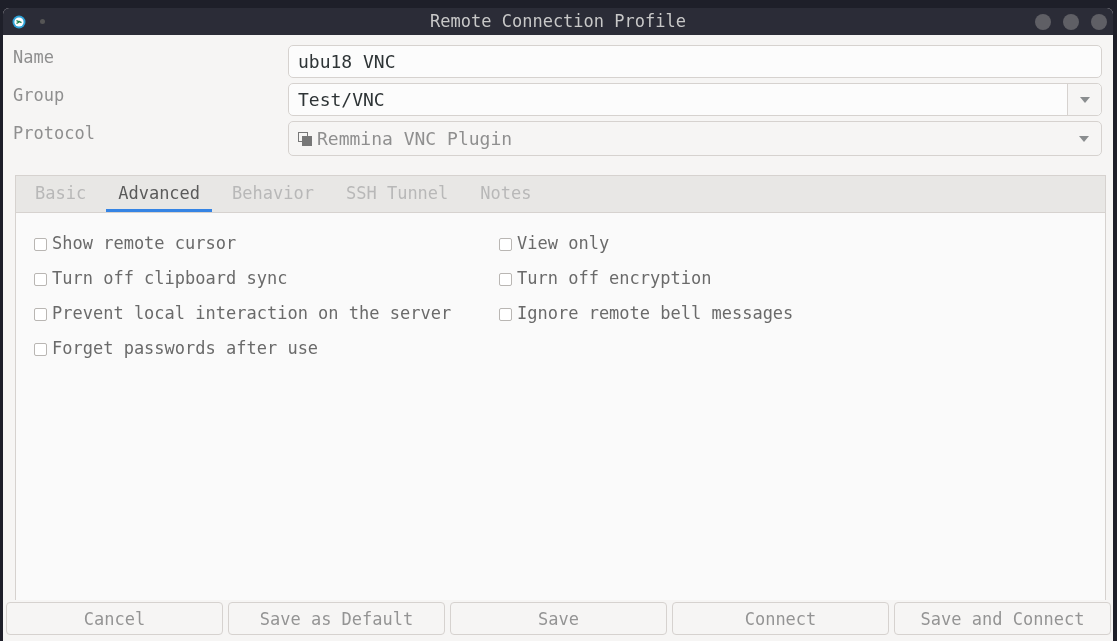 The width and height of the screenshot is (1117, 641). What do you see at coordinates (655, 313) in the screenshot?
I see `checkbox-label: Ignore remote bell messages` at bounding box center [655, 313].